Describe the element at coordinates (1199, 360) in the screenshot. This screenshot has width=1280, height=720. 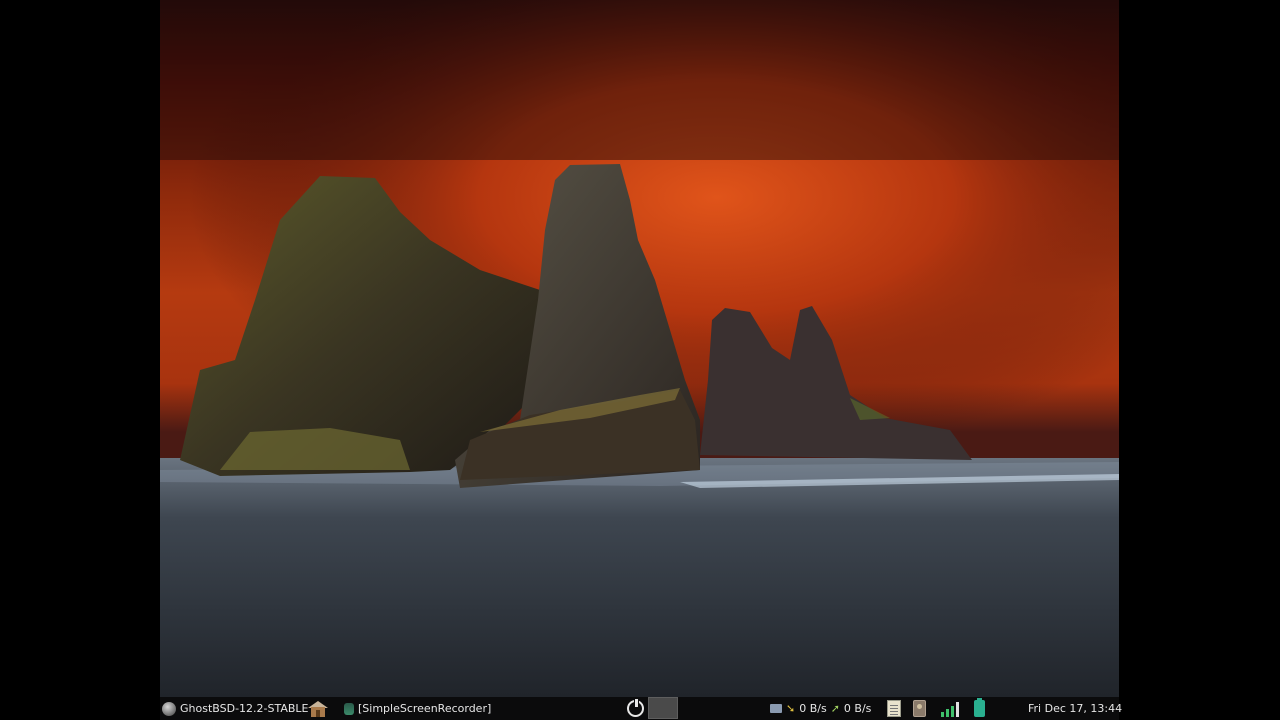
I see `letterbox-right` at that location.